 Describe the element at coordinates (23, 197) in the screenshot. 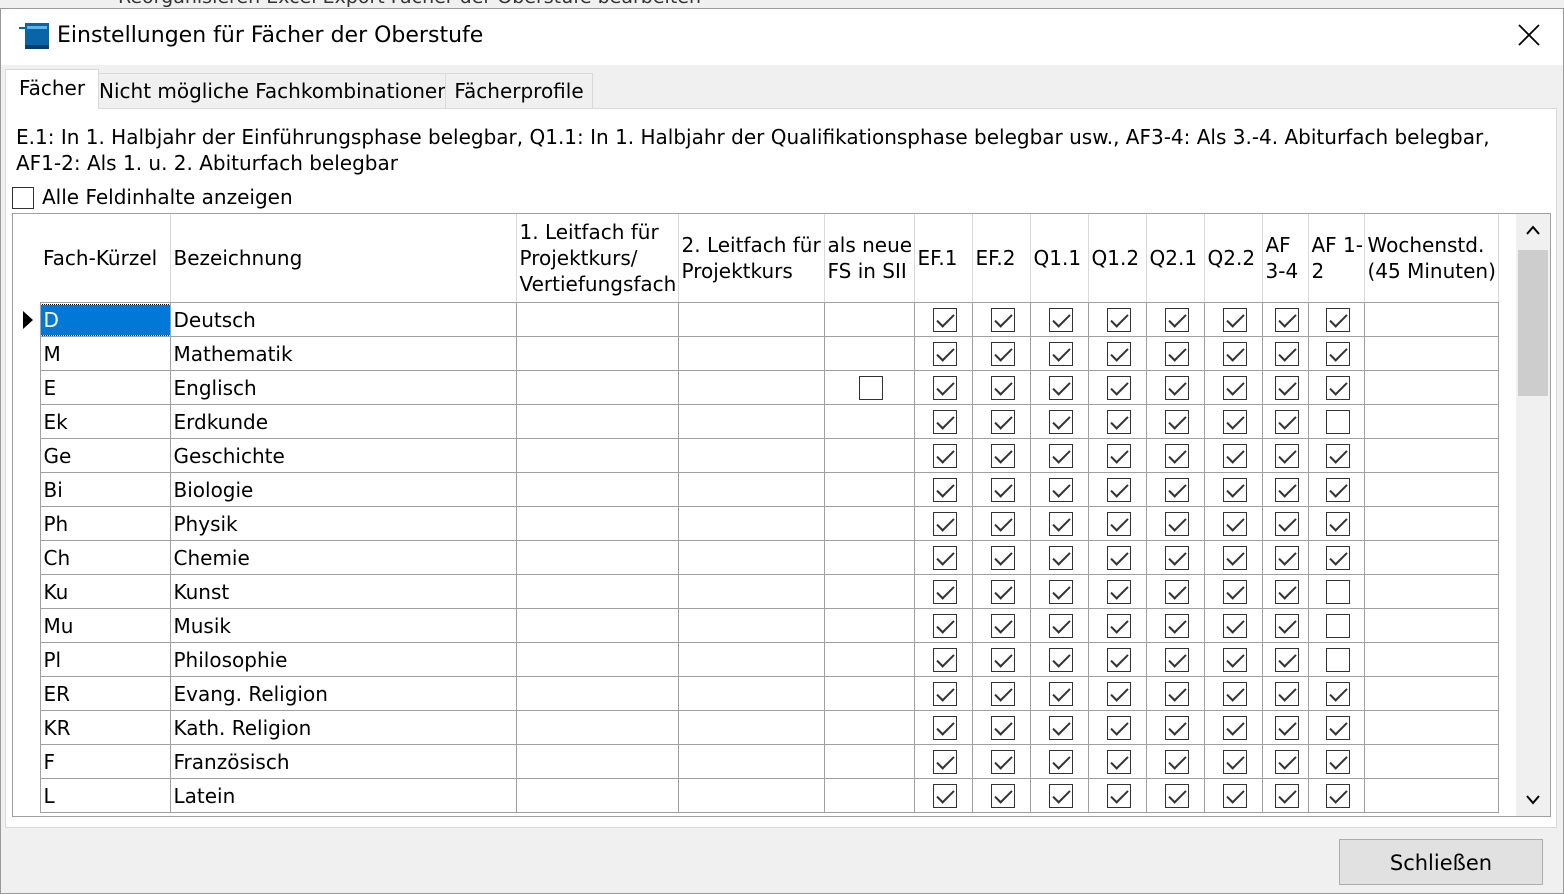

I see `show-all-fields-checkbox` at that location.